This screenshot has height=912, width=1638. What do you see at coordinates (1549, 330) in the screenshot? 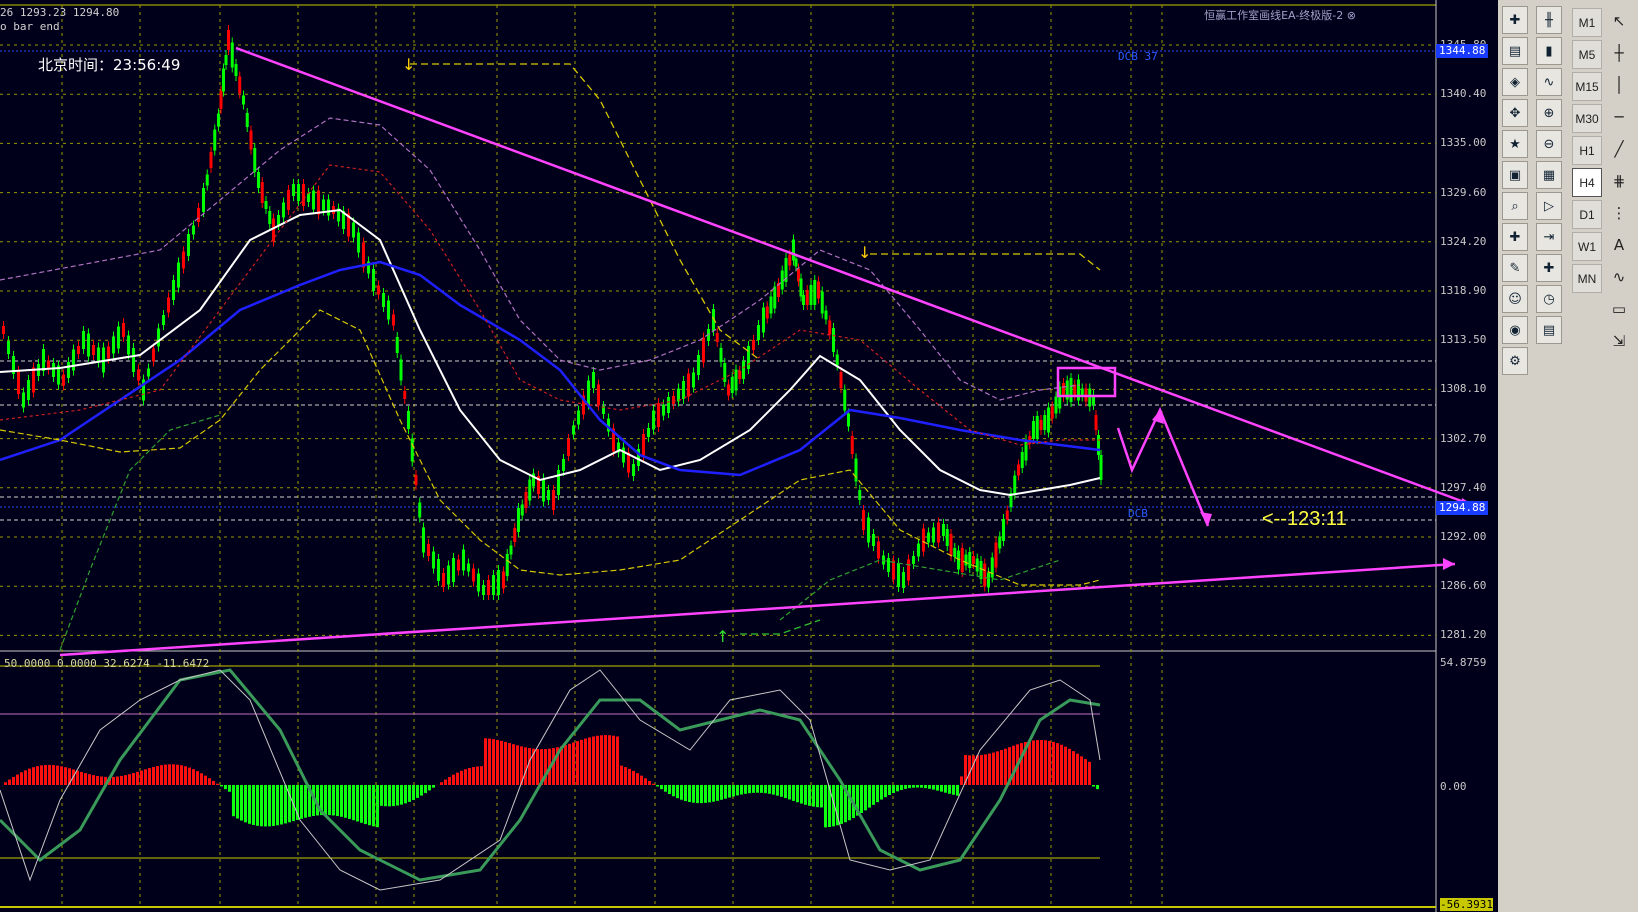
I see `templates-icon: ▤` at bounding box center [1549, 330].